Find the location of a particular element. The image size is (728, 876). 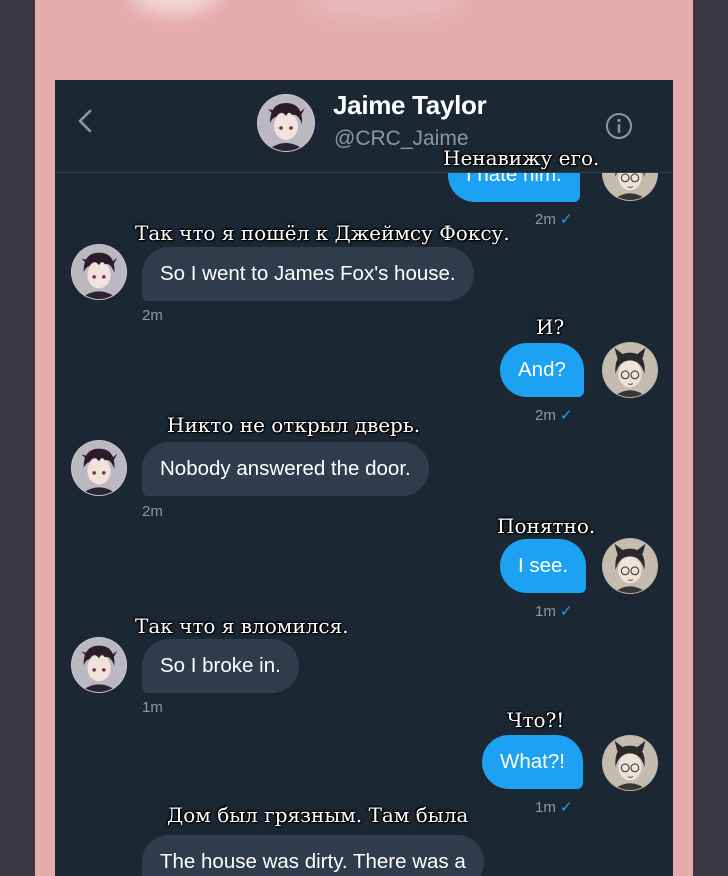

translation-caption: И? is located at coordinates (550, 327).